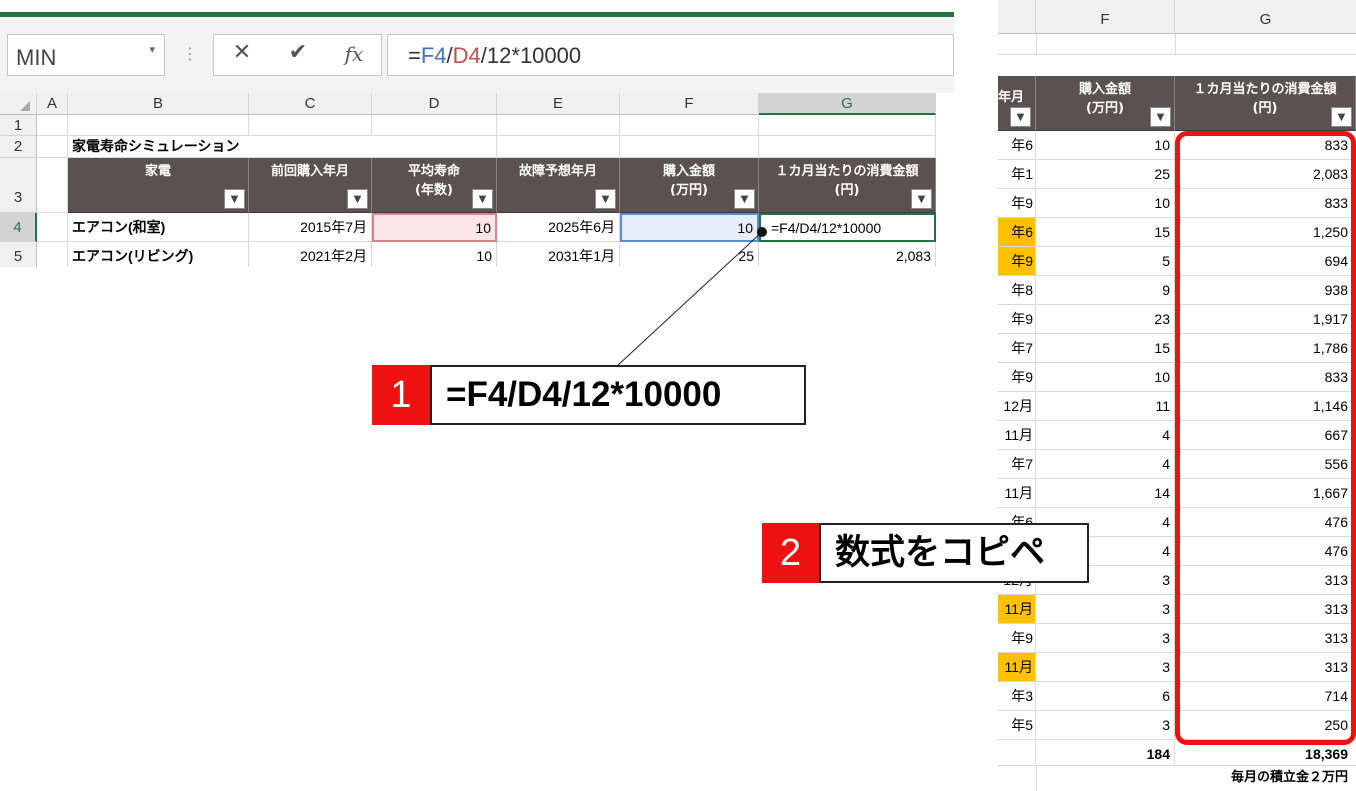 This screenshot has width=1356, height=791. I want to click on right-empty-row, so click(1177, 44).